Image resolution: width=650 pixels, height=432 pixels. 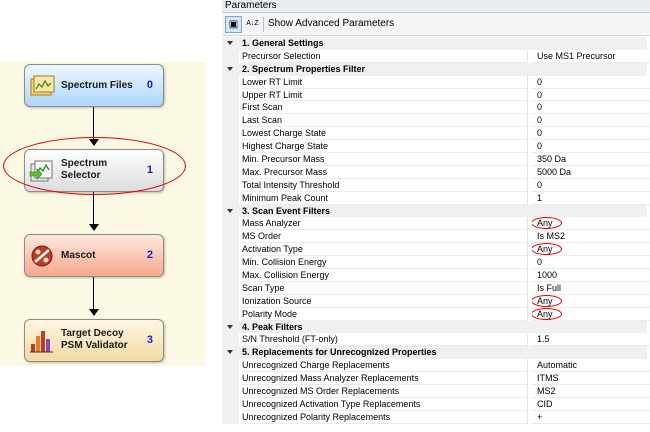 What do you see at coordinates (591, 237) in the screenshot?
I see `property-value: Is MS2` at bounding box center [591, 237].